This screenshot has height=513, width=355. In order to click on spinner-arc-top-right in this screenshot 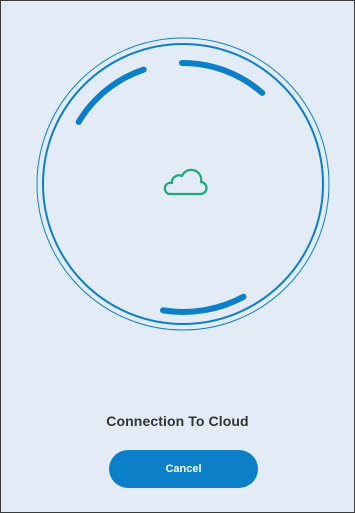, I will do `click(222, 77)`.